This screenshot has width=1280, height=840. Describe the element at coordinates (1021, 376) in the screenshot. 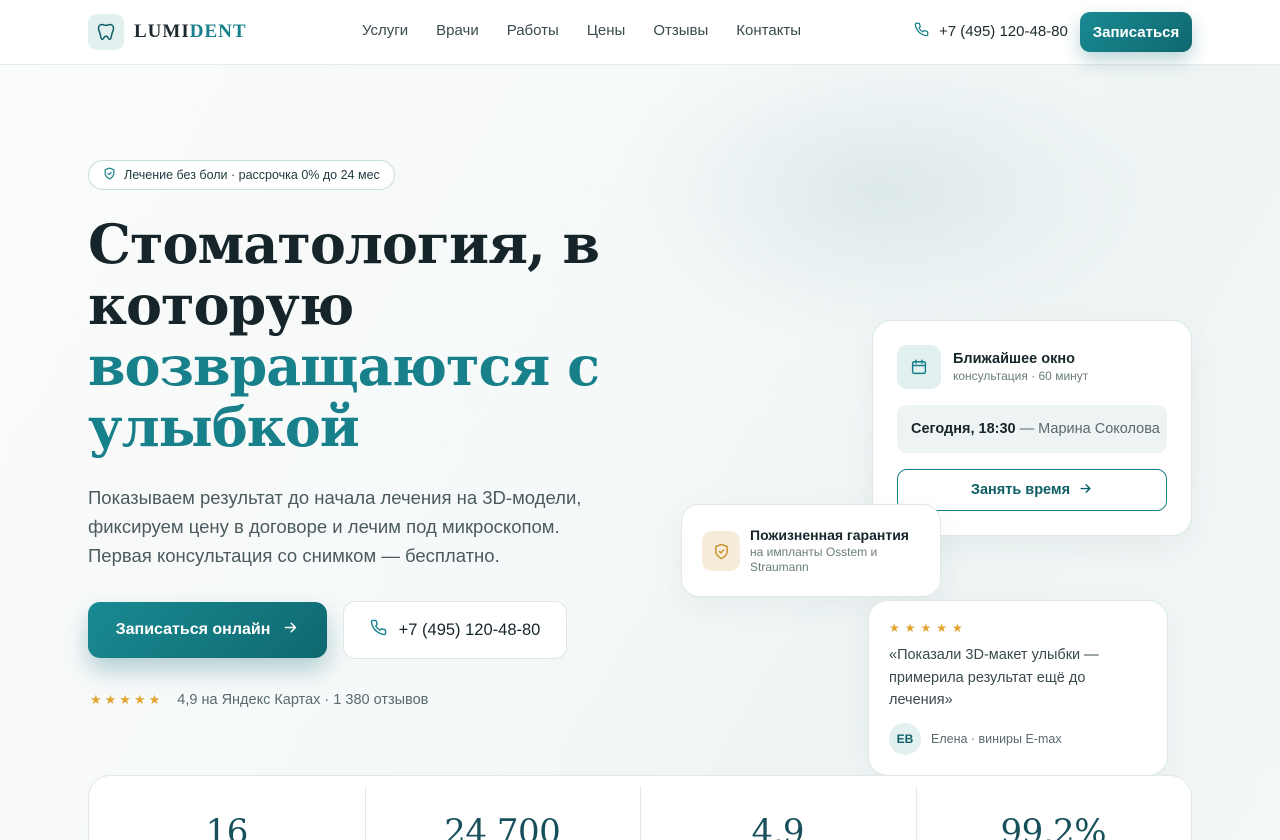

I see `slot-card-subtitle: консультация · 60 минут` at that location.